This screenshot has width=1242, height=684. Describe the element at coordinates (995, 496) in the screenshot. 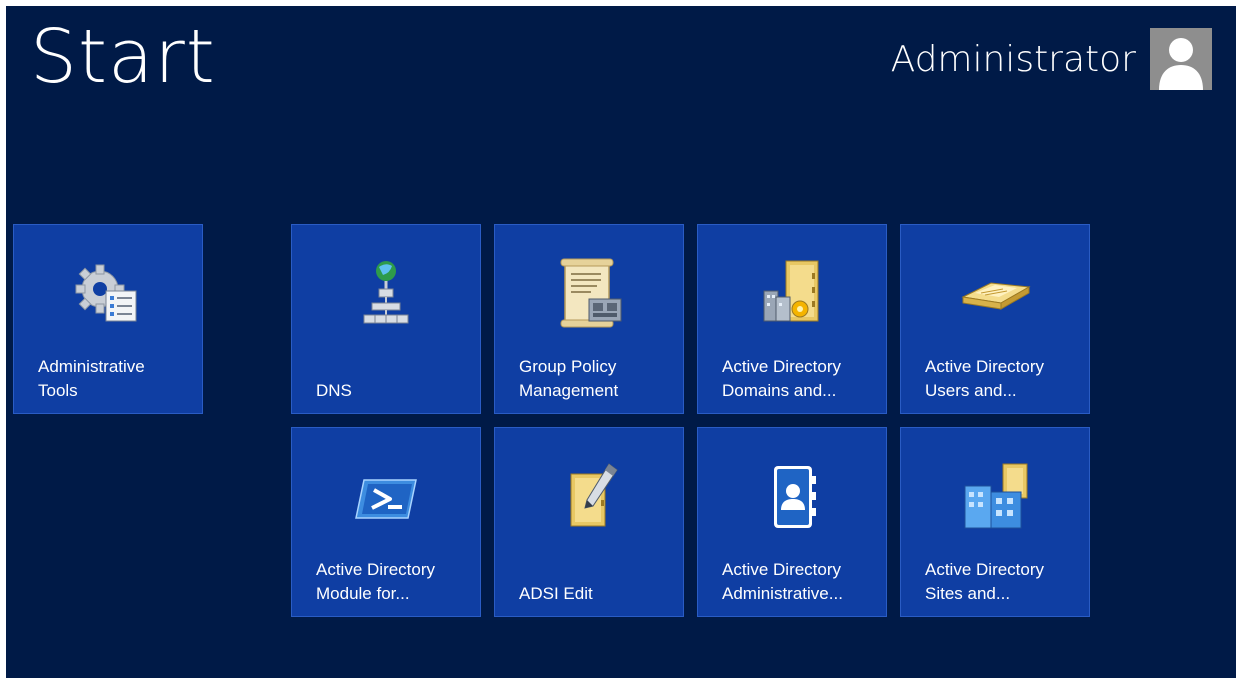

I see `ad-sites-services-icon` at that location.